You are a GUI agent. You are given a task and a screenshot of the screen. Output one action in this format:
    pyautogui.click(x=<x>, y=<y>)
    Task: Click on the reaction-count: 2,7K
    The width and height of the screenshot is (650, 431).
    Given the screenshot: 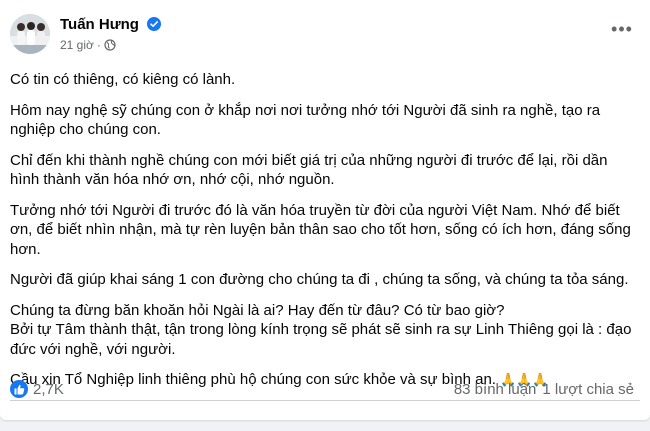 What is the action you would take?
    pyautogui.click(x=48, y=389)
    